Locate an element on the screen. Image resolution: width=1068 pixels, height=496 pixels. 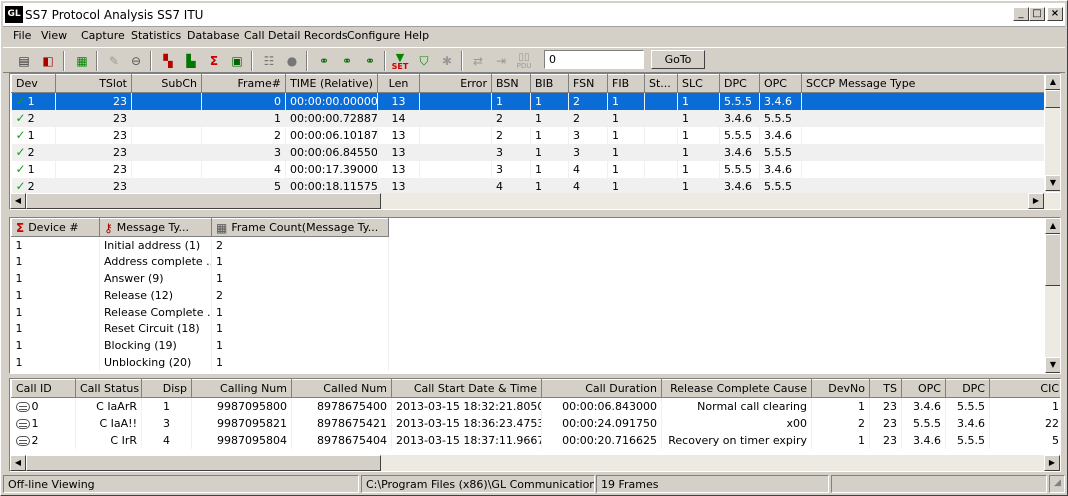
save-icon: ▣ is located at coordinates (237, 61).